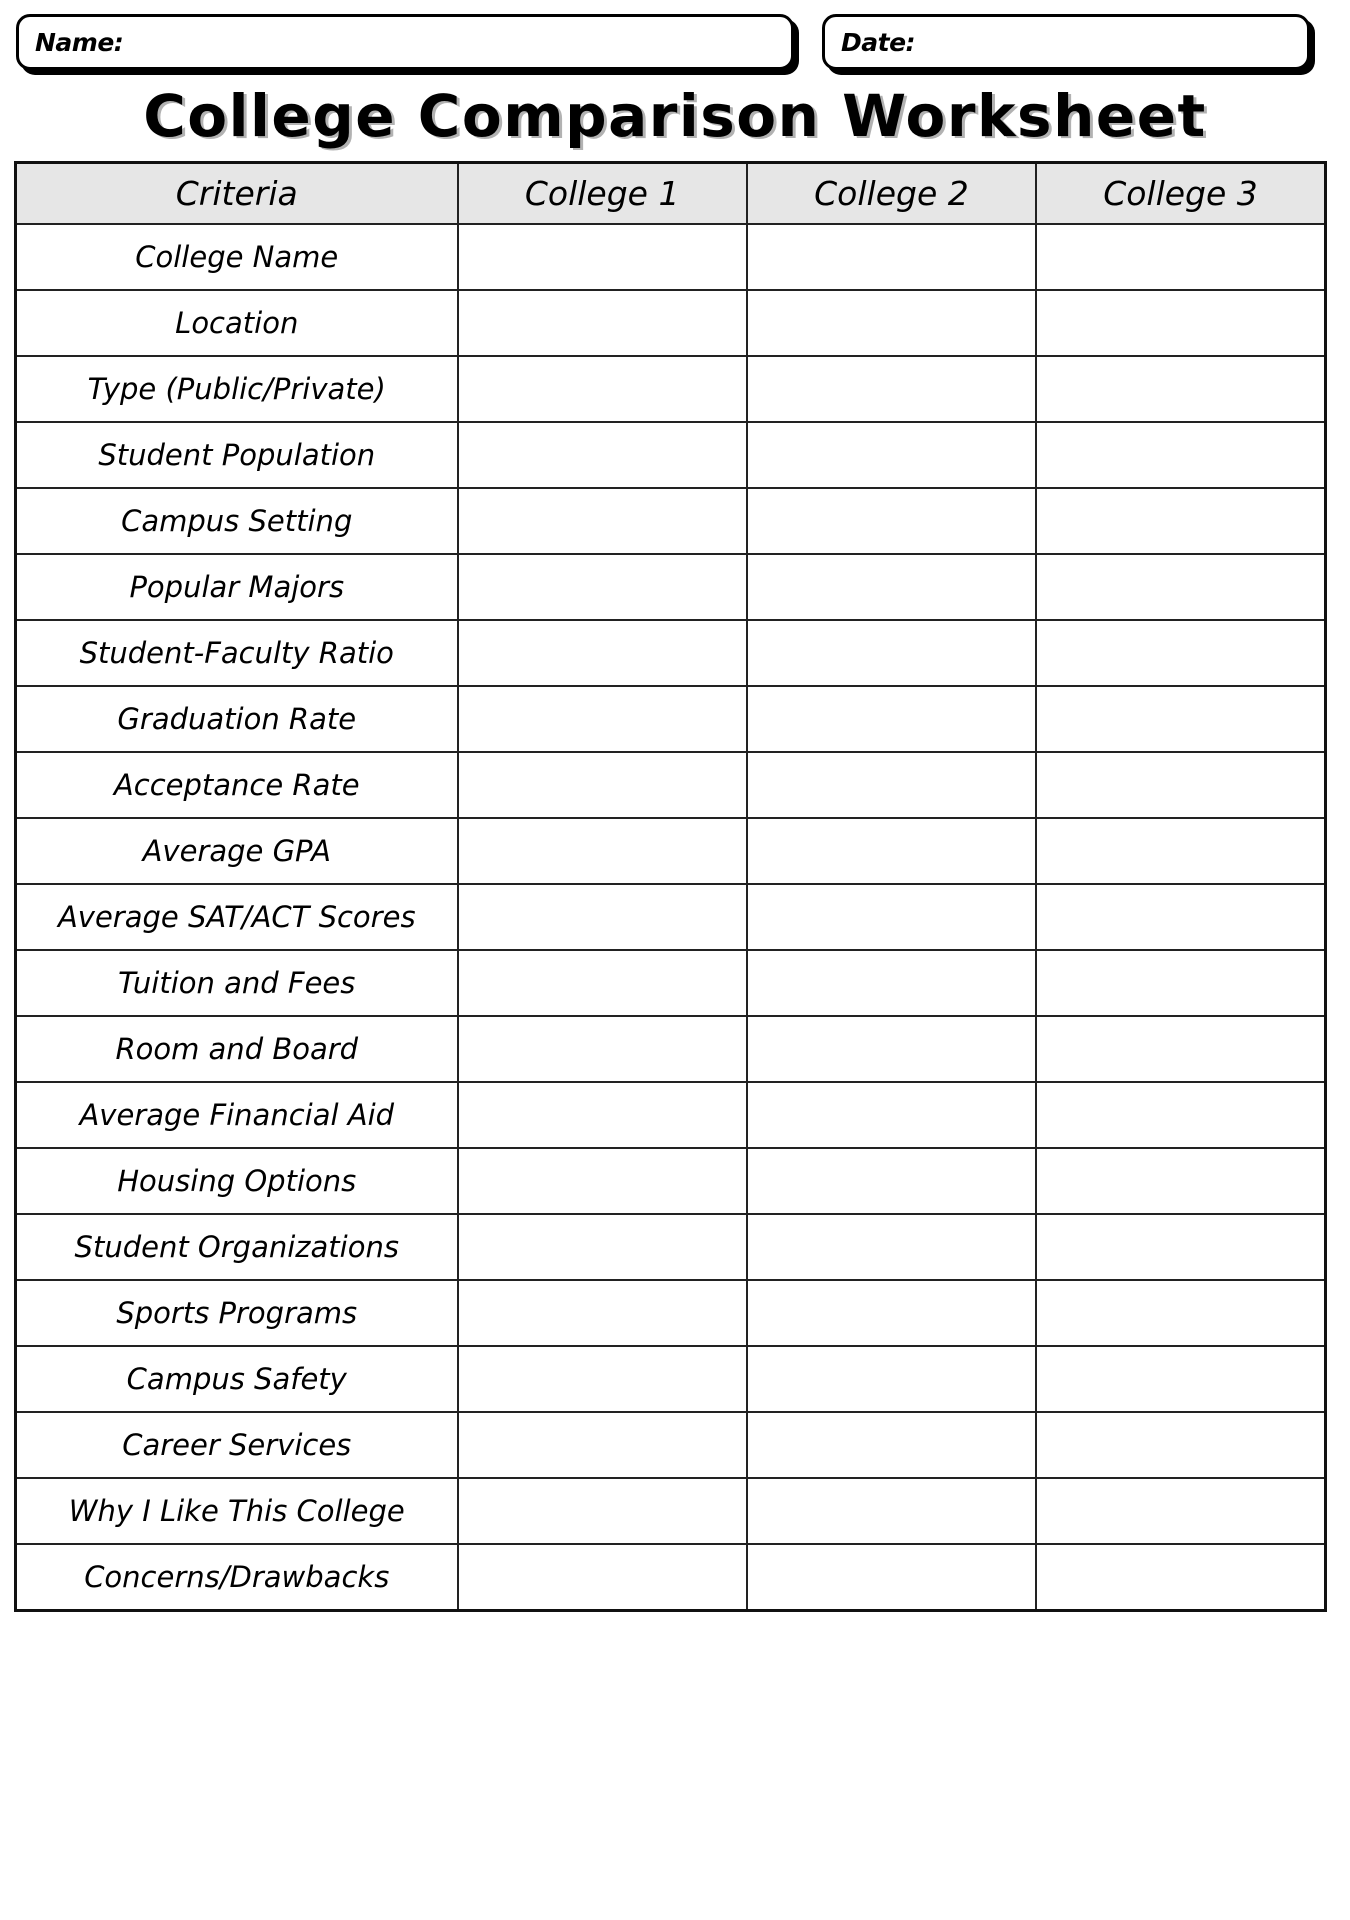 This screenshot has width=1350, height=1920. I want to click on table-row: Room and Board, so click(670, 1049).